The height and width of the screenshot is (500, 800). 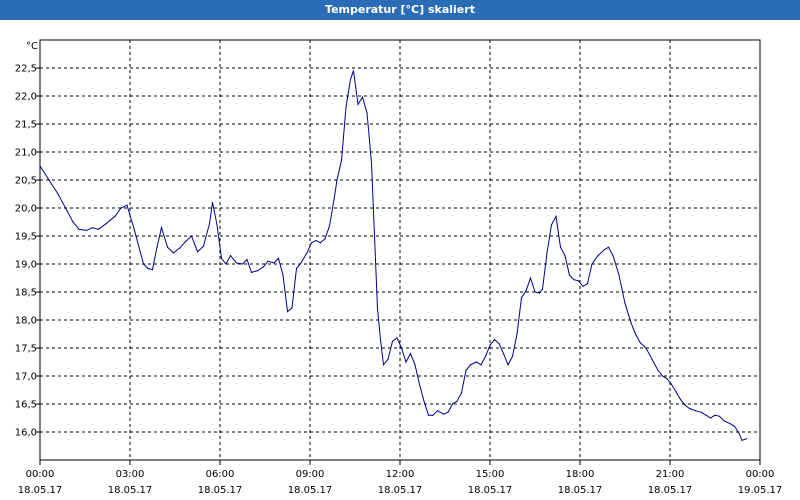 What do you see at coordinates (26, 69) in the screenshot?
I see `y-tick-label: 22,5` at bounding box center [26, 69].